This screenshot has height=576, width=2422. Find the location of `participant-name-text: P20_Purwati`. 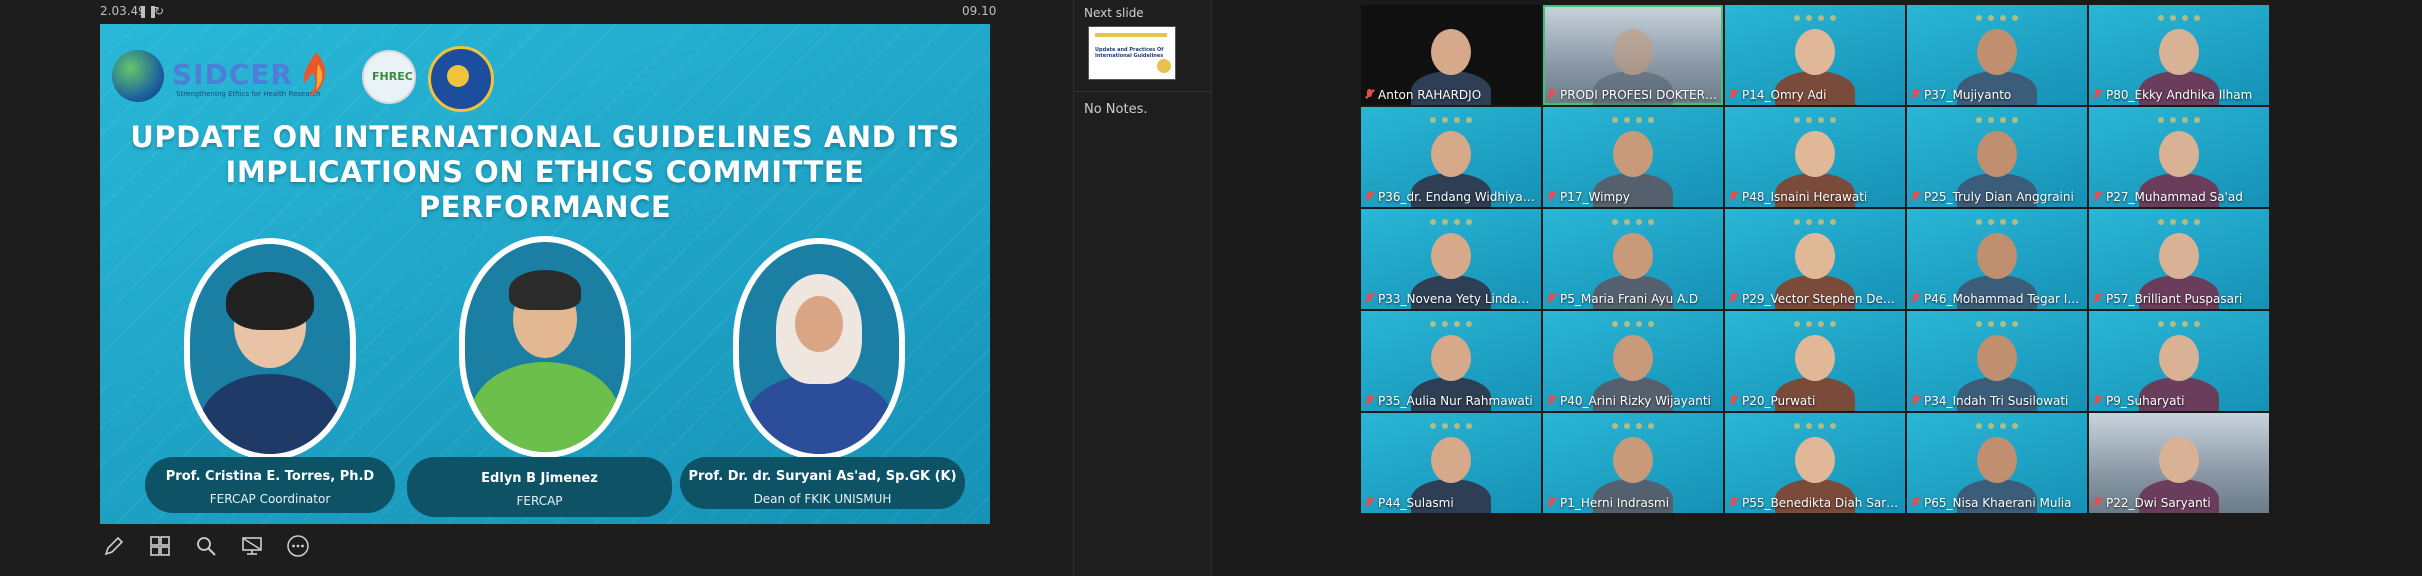

participant-name-text: P20_Purwati is located at coordinates (1779, 401).